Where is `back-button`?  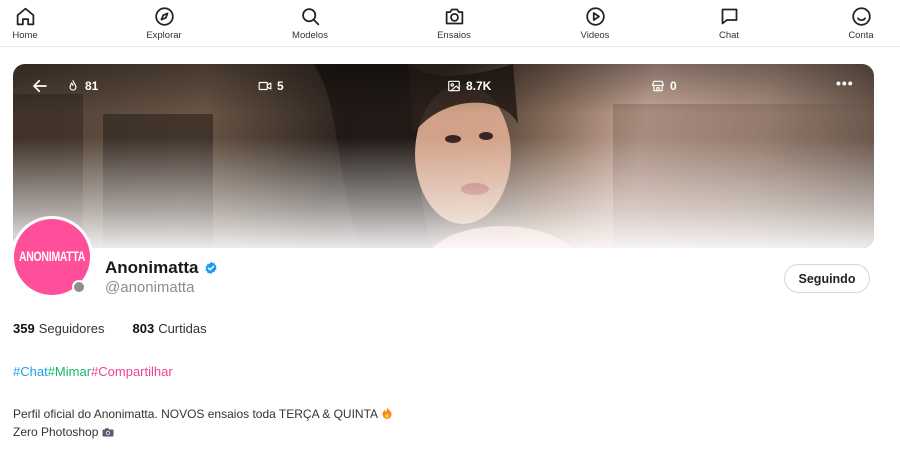
back-button is located at coordinates (41, 87).